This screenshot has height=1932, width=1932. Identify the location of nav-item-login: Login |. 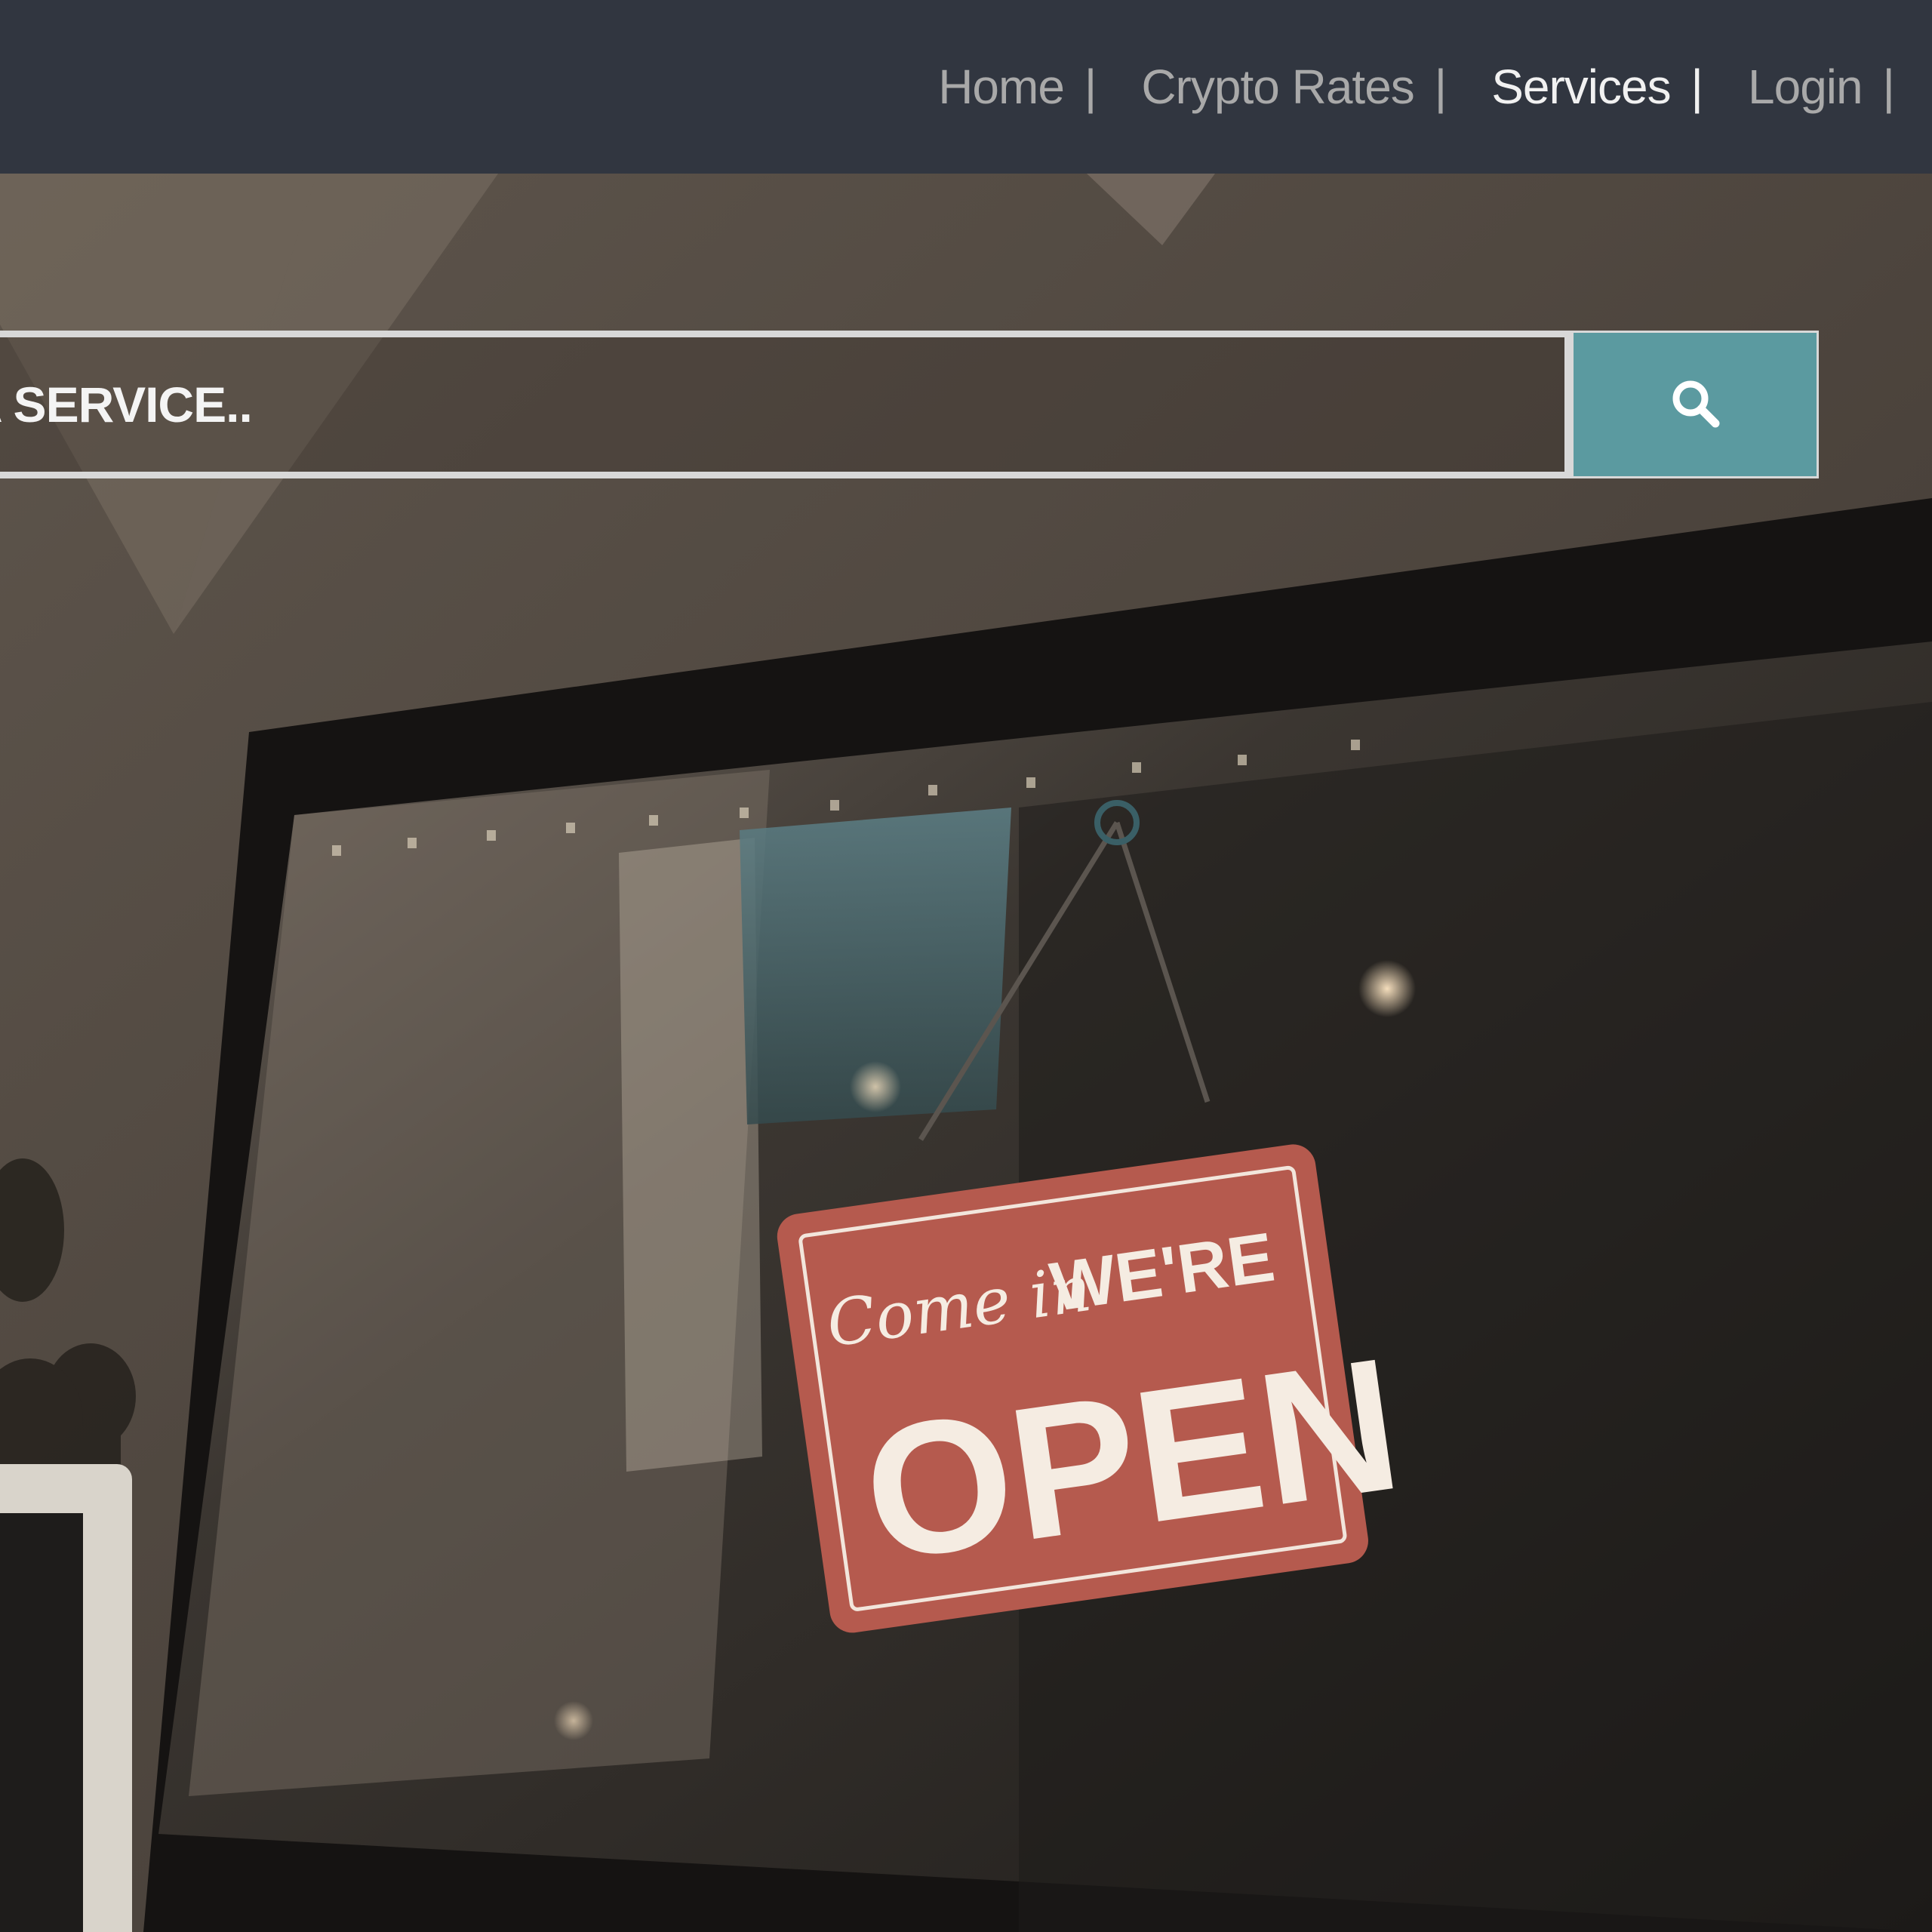
(1821, 87).